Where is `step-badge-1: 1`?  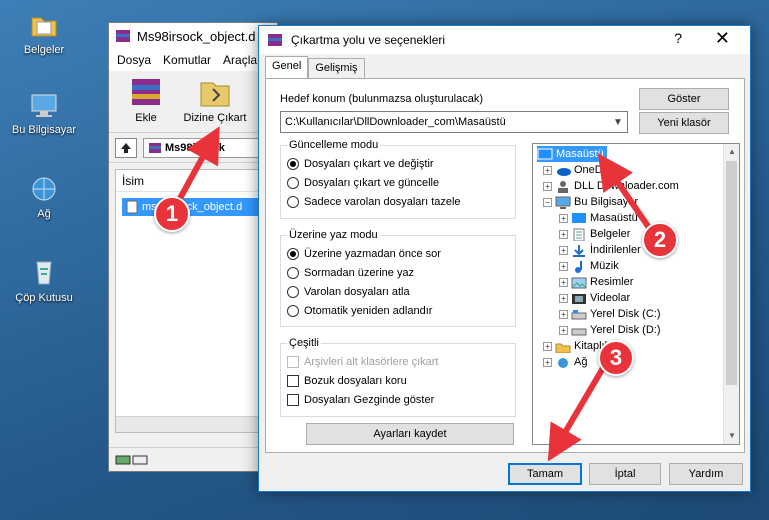
step-badge-1: 1 is located at coordinates (172, 214).